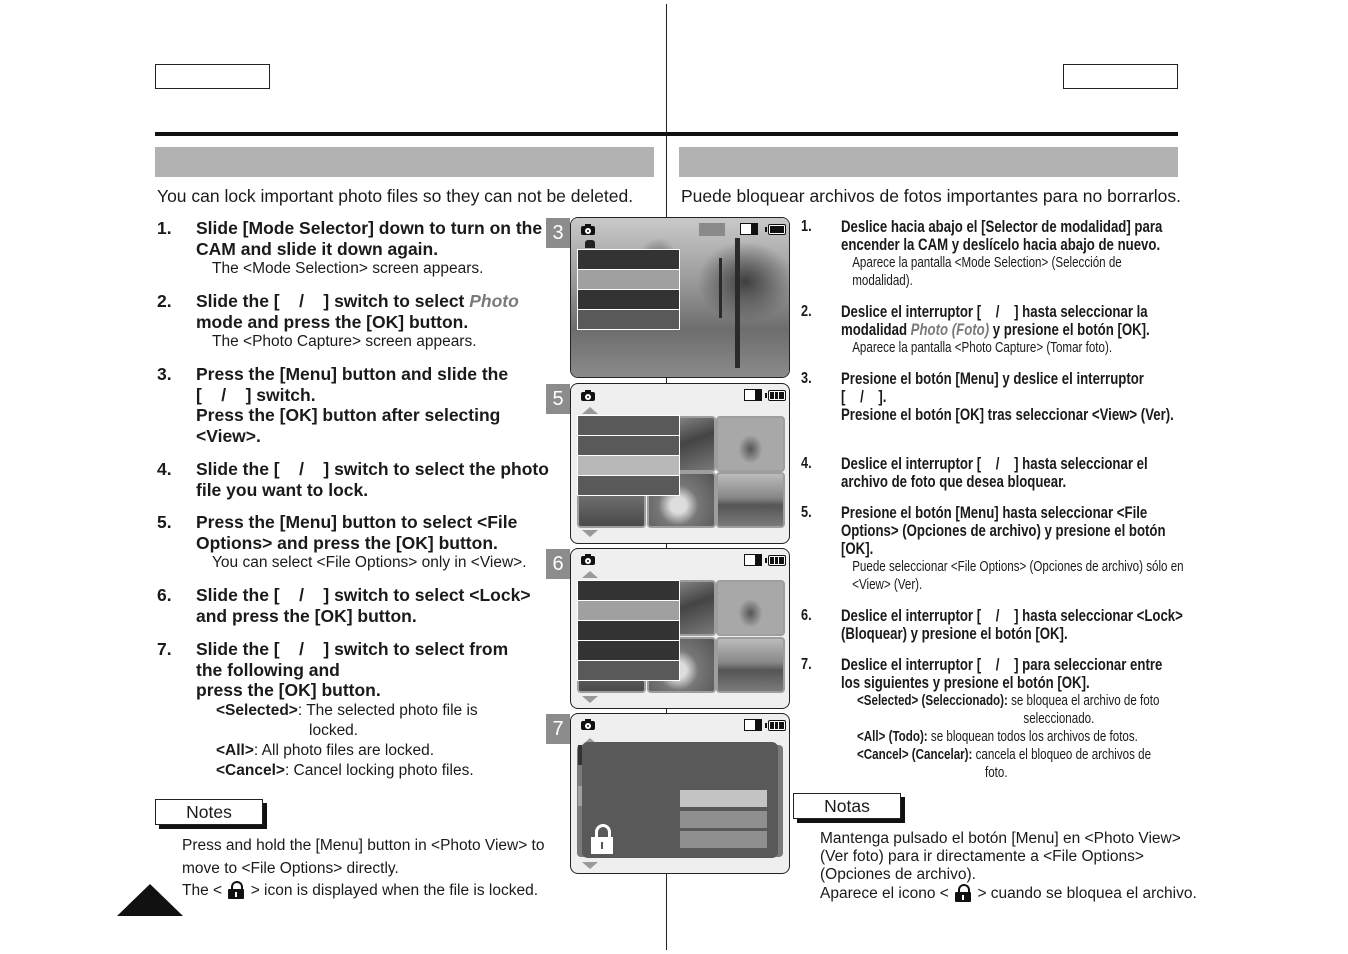  I want to click on note-line: move to <File Options> directly., so click(290, 868).